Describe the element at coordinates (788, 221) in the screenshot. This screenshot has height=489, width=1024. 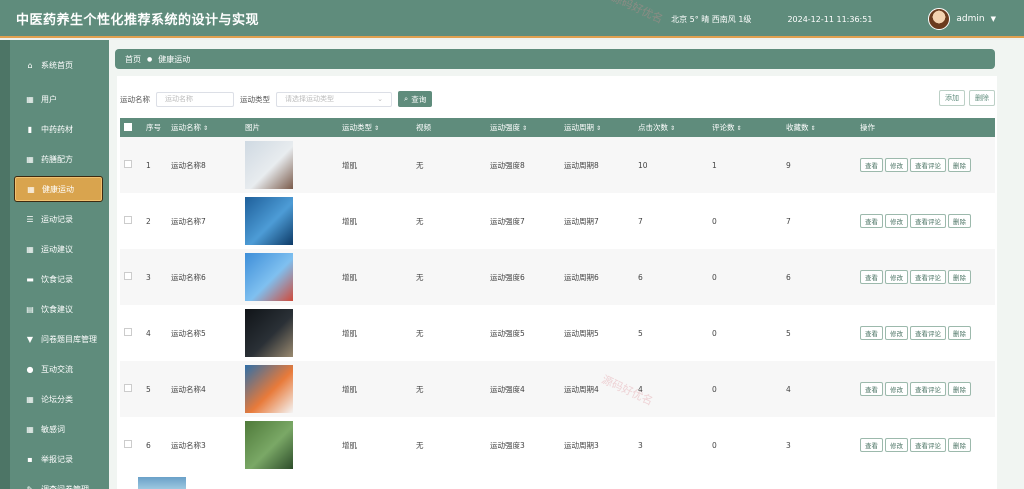
I see `cell-favorites: 7` at that location.